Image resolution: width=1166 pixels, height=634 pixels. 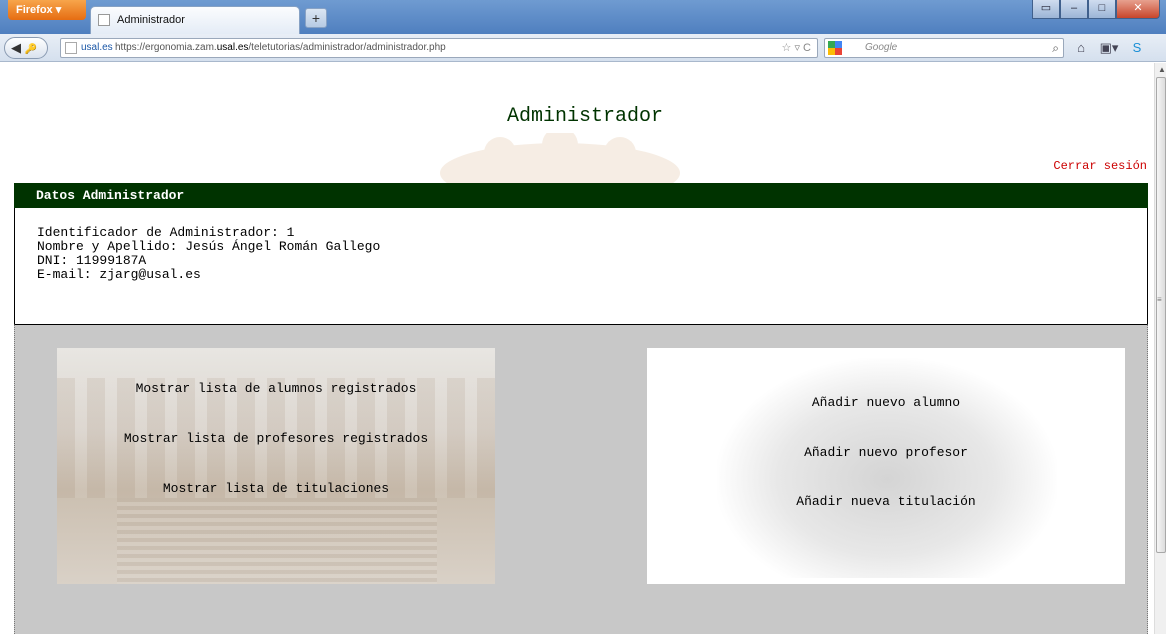 I want to click on back-icon: ◀, so click(x=16, y=47).